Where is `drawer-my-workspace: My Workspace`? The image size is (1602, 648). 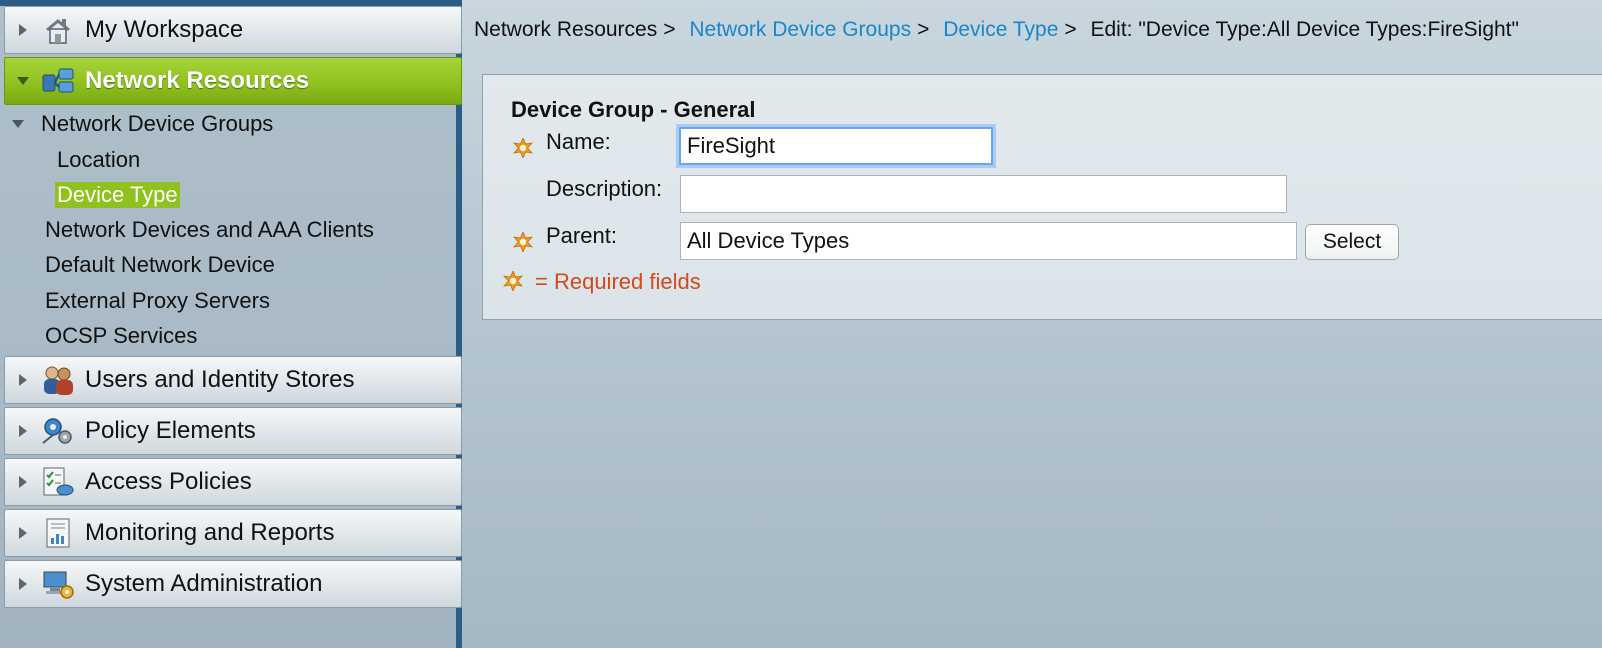 drawer-my-workspace: My Workspace is located at coordinates (233, 30).